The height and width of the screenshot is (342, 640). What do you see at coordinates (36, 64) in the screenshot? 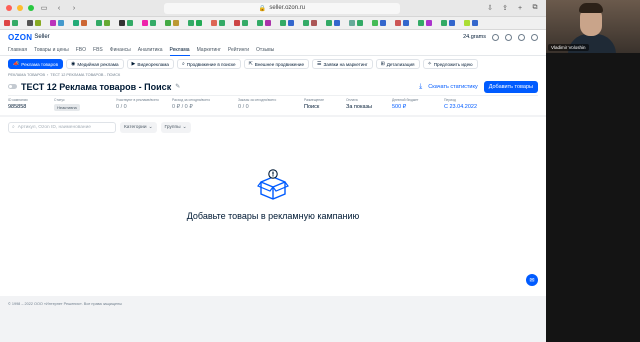
I see `subnav-tab: 📣 Реклама товаров` at bounding box center [36, 64].